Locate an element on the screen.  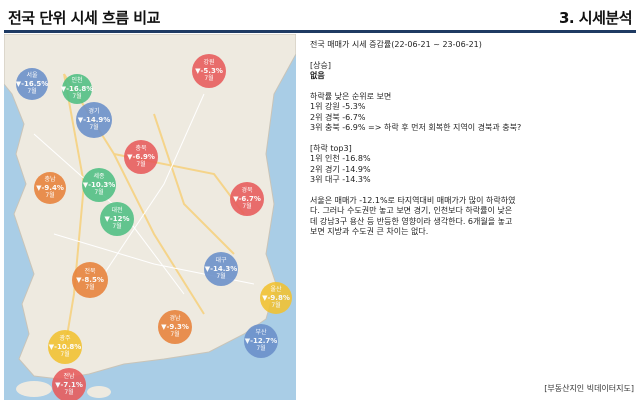
region-name: 경남 is located at coordinates (175, 318).